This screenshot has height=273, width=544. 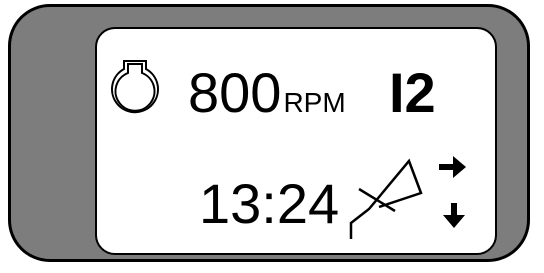 I want to click on rpm-unit: RPM, so click(x=314, y=102).